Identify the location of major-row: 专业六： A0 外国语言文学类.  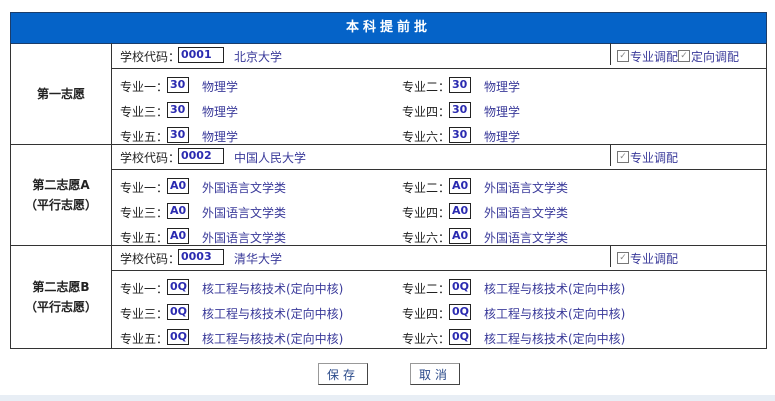
(534, 236).